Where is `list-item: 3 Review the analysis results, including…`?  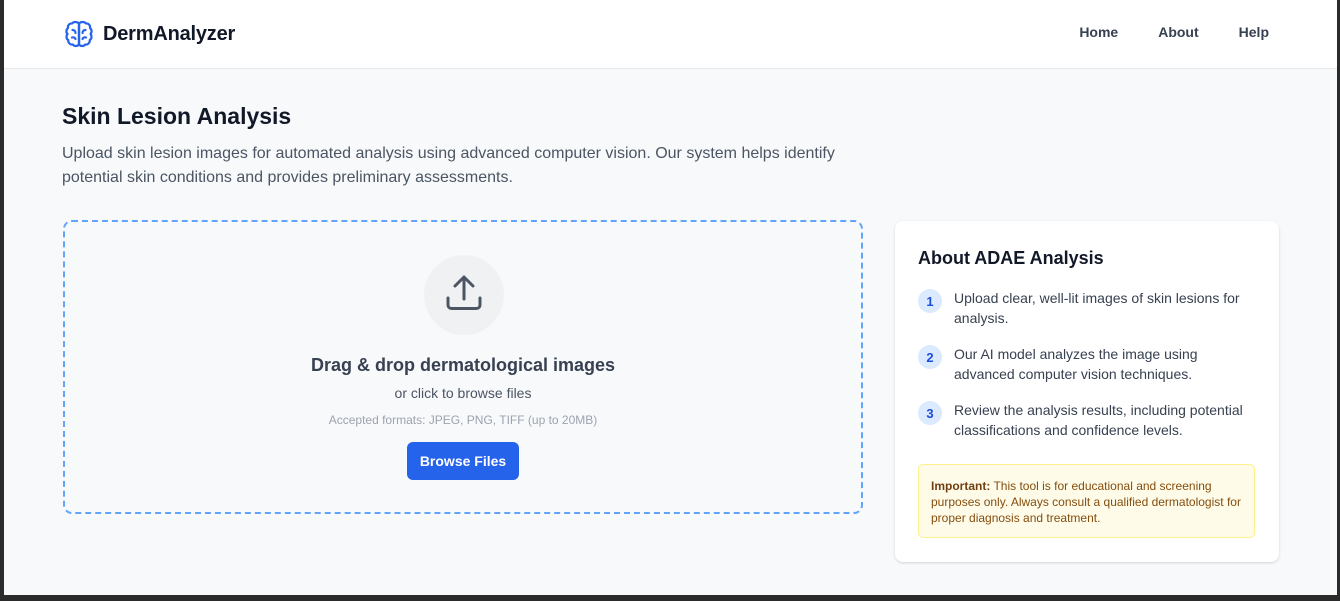 list-item: 3 Review the analysis results, including… is located at coordinates (1088, 420).